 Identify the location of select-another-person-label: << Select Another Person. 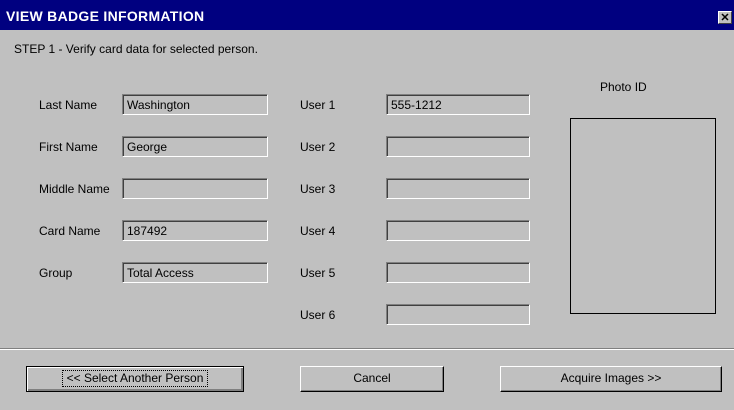
(135, 378).